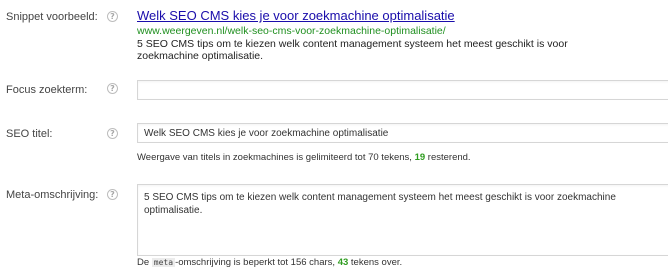 This screenshot has height=276, width=668. I want to click on meta-code-tag: meta, so click(163, 262).